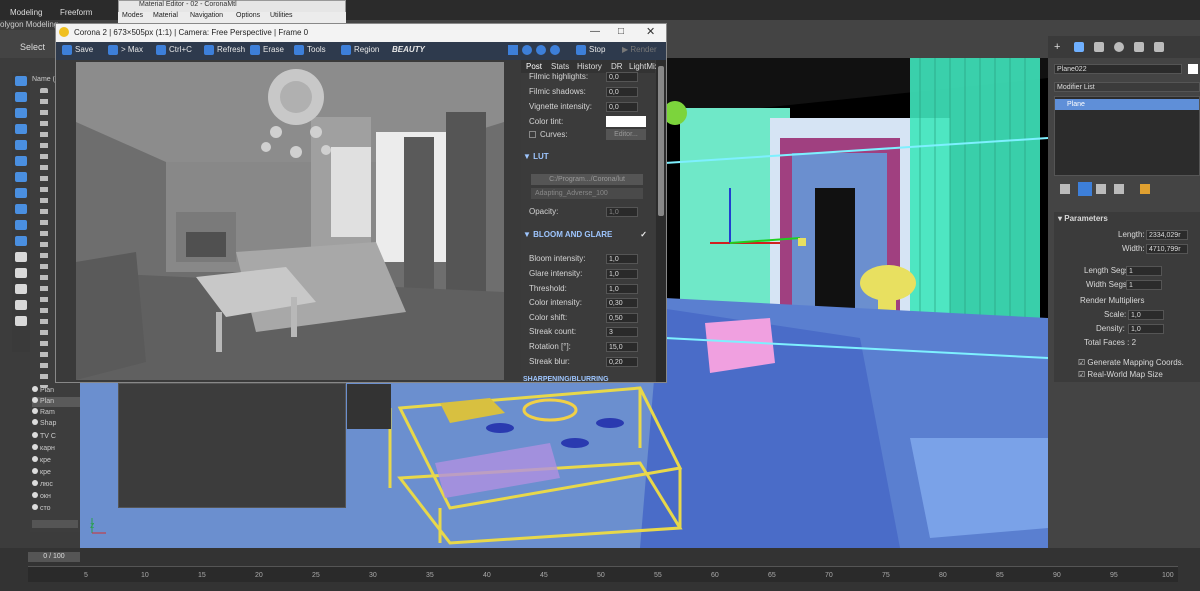 The image size is (1200, 591). I want to click on tools-button: Tools, so click(310, 51).